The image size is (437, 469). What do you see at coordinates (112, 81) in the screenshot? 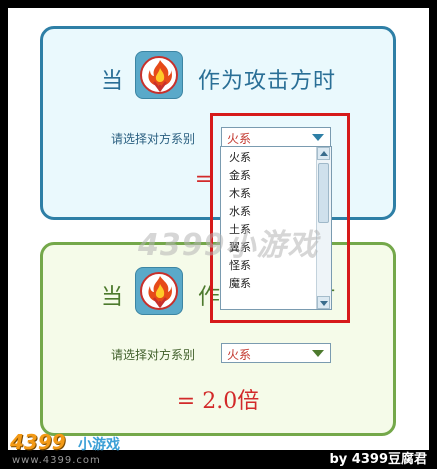
I see `attack-when-label: 当` at bounding box center [112, 81].